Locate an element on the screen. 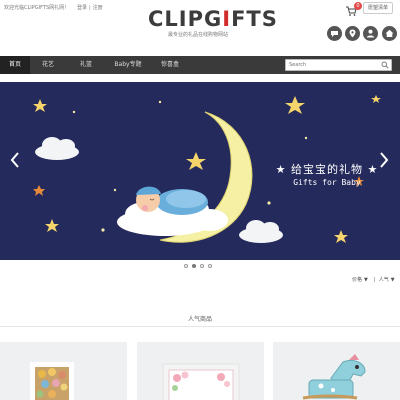 This screenshot has height=400, width=400. banner-headline-text: 给宝宝的礼物 is located at coordinates (327, 169).